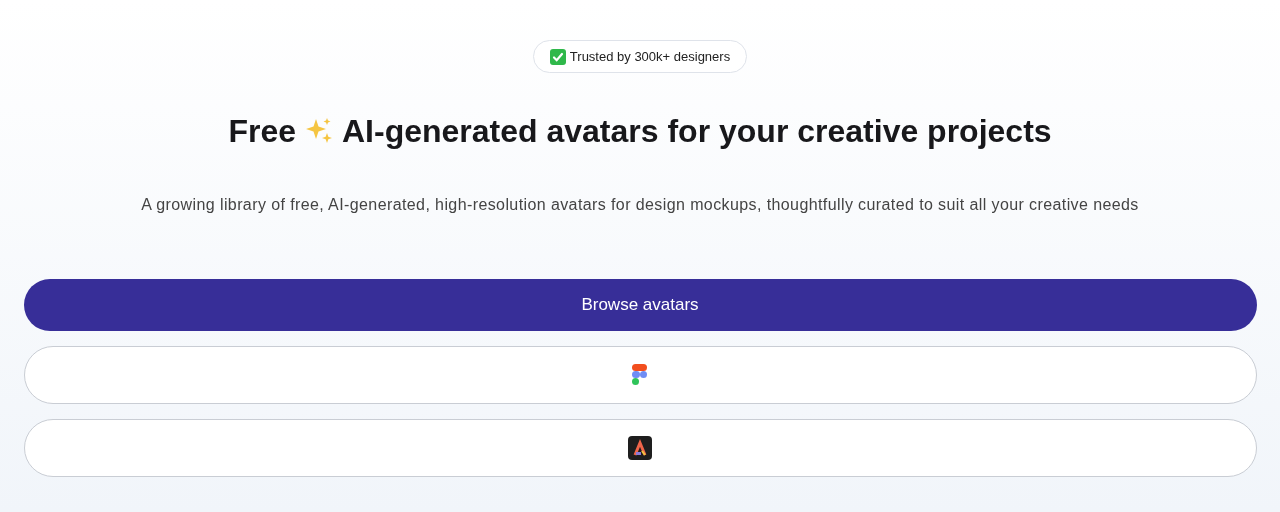 The image size is (1280, 512). I want to click on shapes-icon, so click(640, 375).